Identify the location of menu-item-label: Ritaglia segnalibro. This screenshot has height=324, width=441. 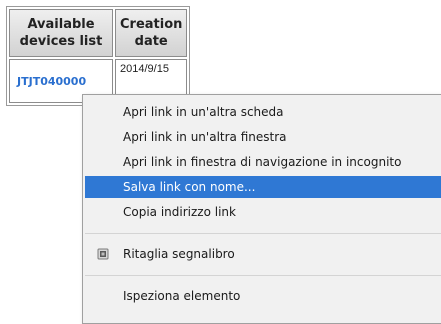
(179, 254).